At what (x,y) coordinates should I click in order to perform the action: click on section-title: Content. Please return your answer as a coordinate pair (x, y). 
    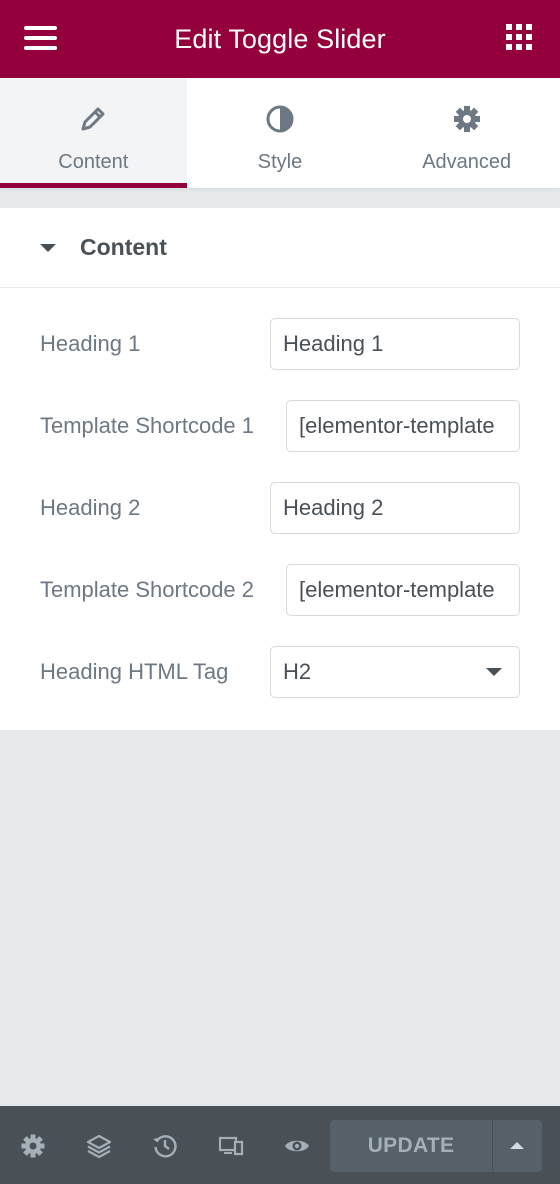
    Looking at the image, I should click on (123, 247).